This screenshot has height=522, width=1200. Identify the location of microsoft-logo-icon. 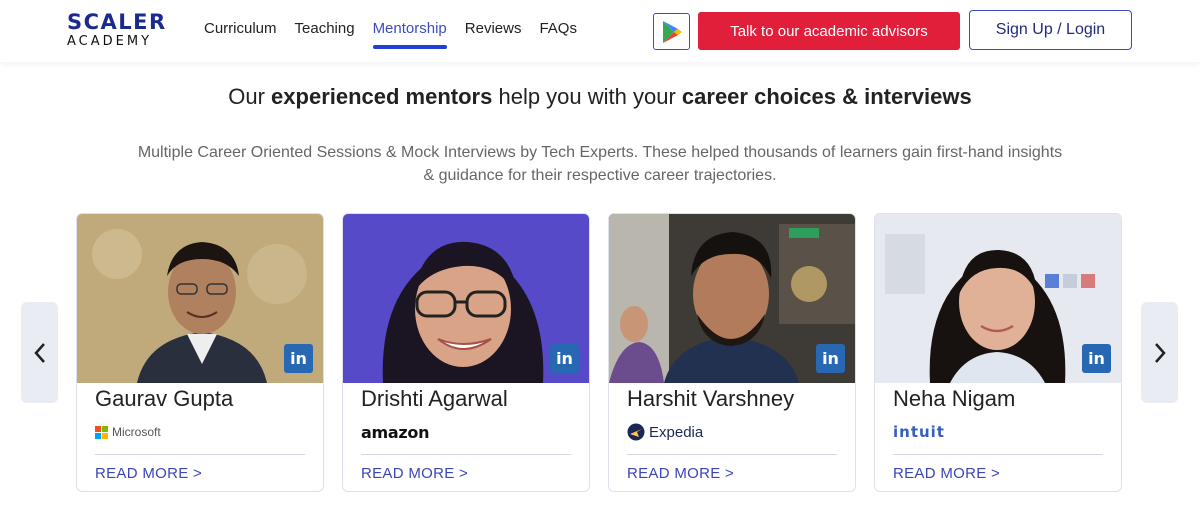
(101, 432).